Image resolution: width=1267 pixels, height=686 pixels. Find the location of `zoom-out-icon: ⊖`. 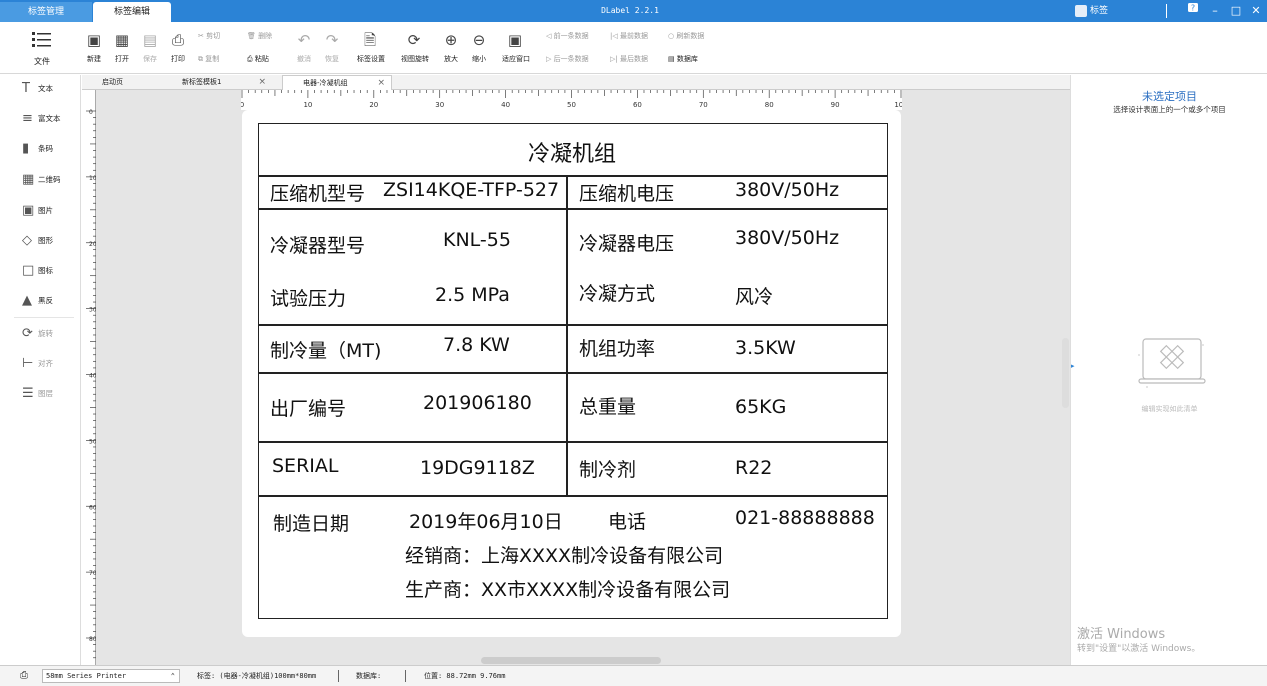

zoom-out-icon: ⊖ is located at coordinates (479, 40).